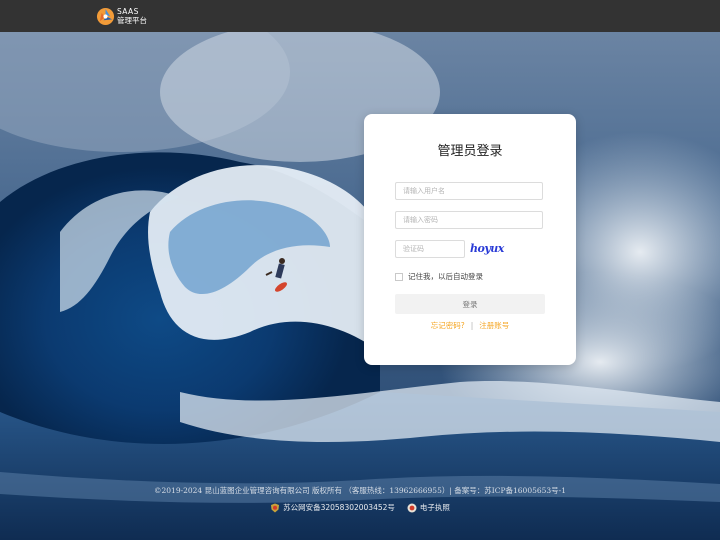 This screenshot has width=720, height=540. I want to click on police-badge-icon, so click(275, 507).